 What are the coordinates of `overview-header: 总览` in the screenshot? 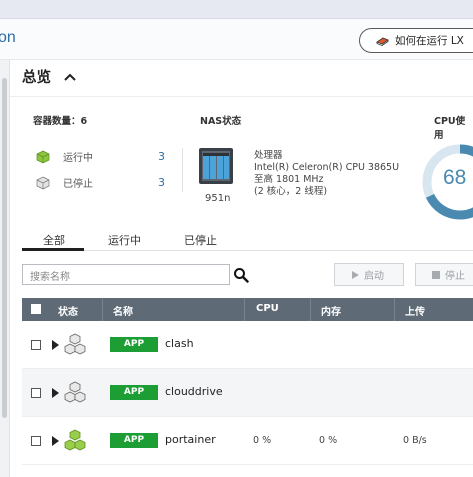 It's located at (49, 76).